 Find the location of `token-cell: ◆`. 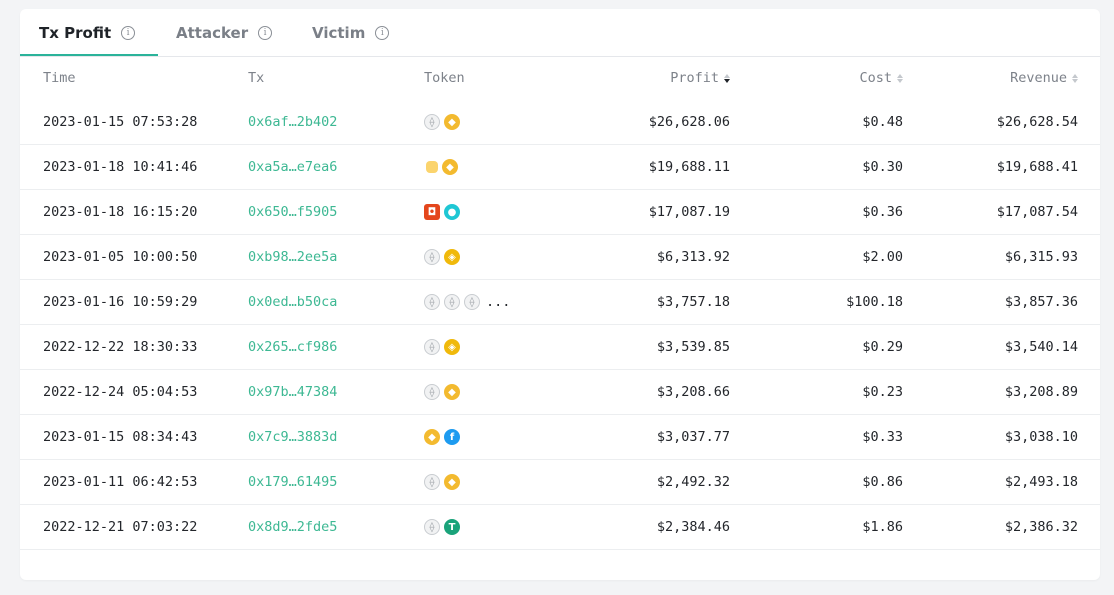

token-cell: ◆ is located at coordinates (444, 167).